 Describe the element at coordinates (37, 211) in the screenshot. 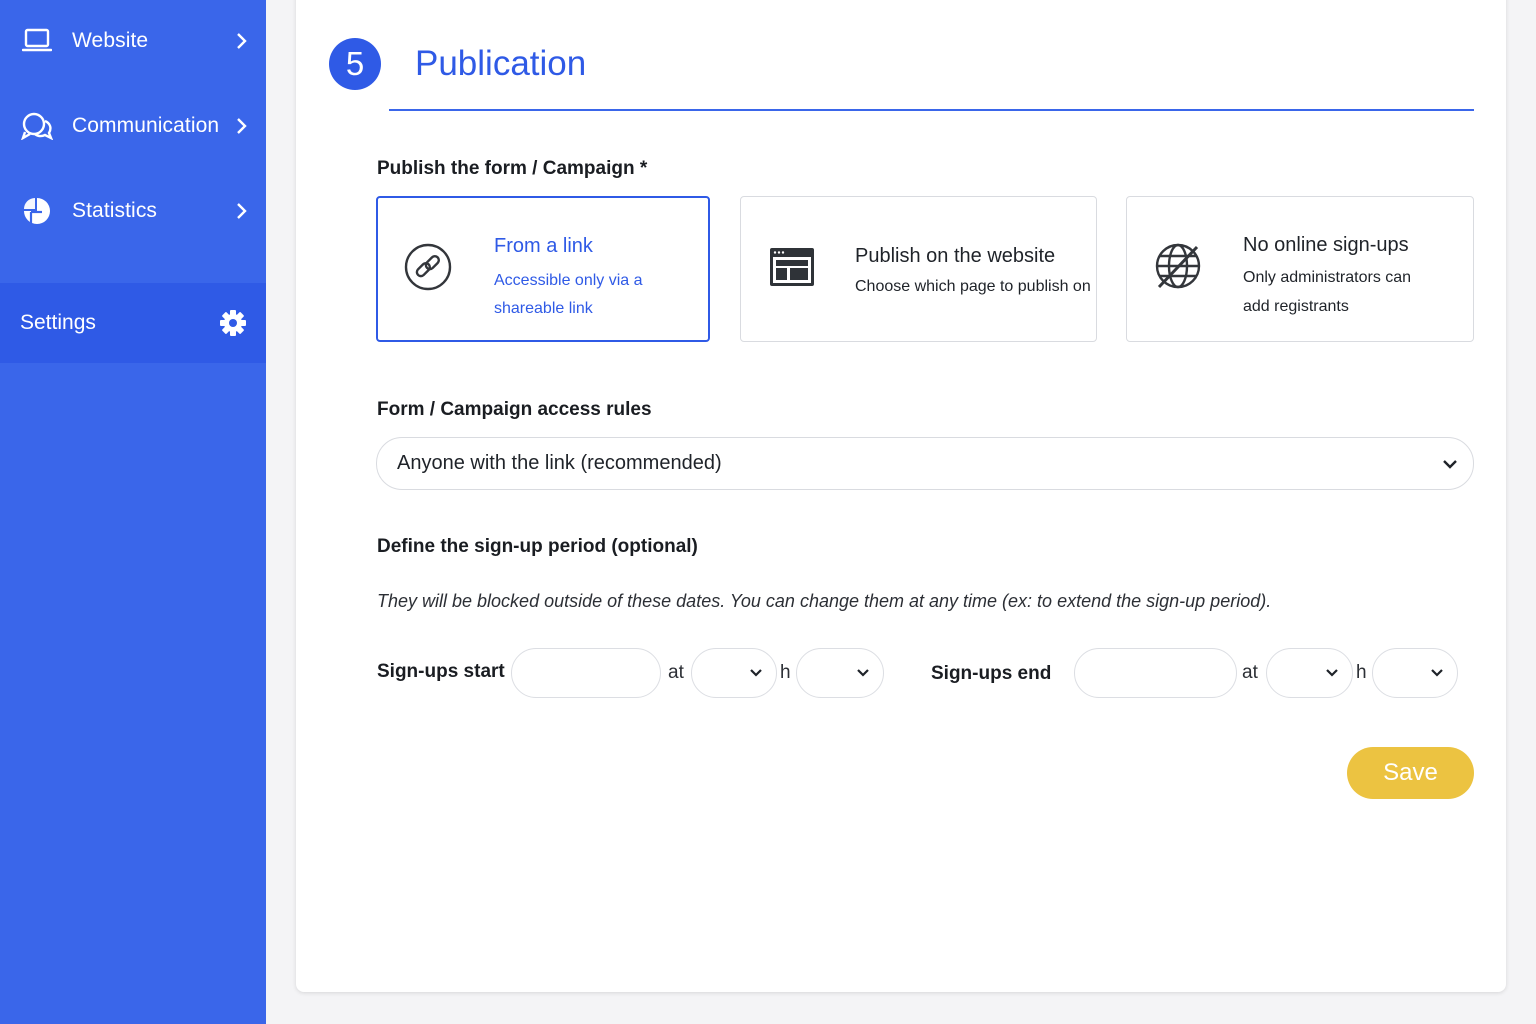

I see `pie-chart-icon` at that location.